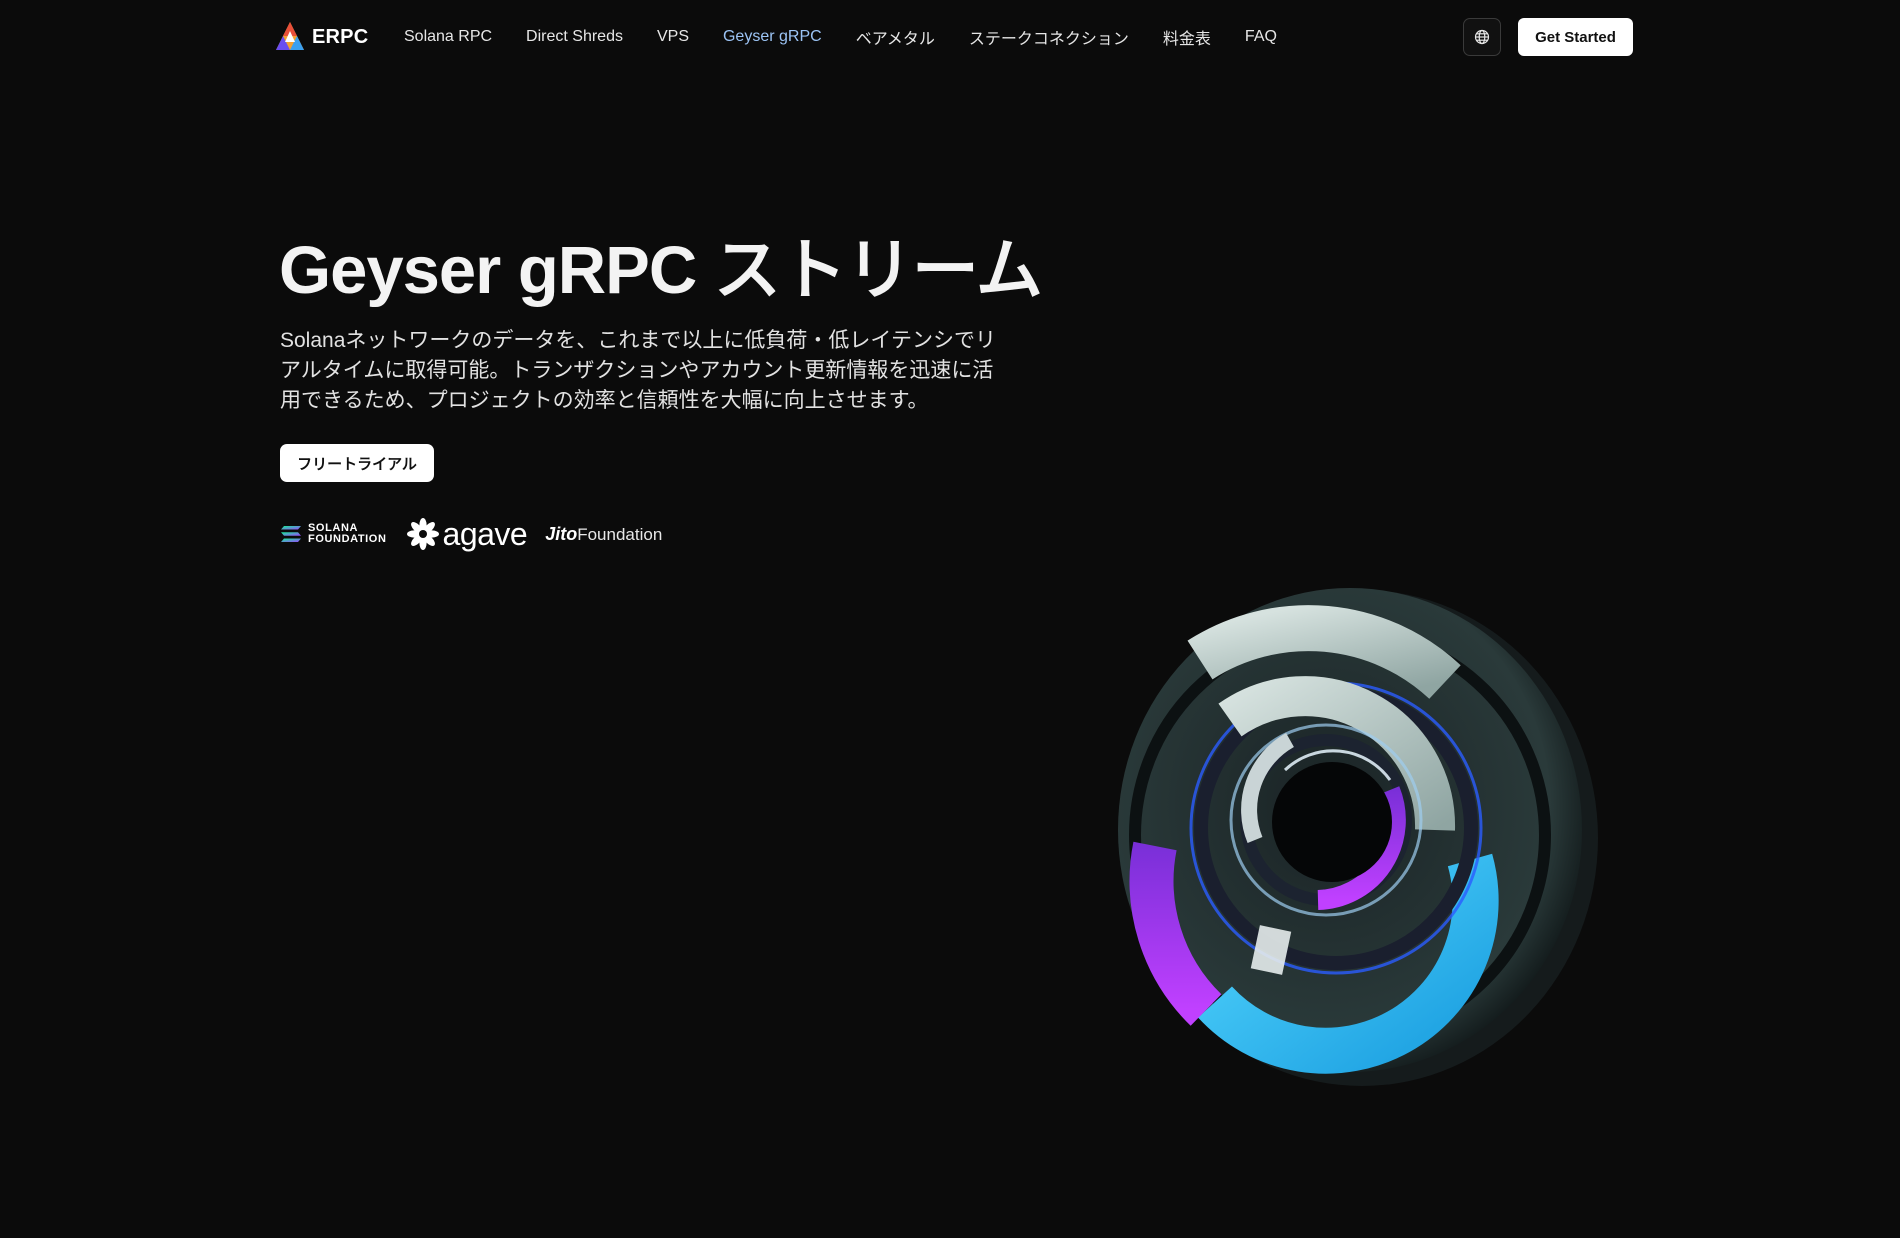 The height and width of the screenshot is (1238, 1900). Describe the element at coordinates (340, 36) in the screenshot. I see `brand-name: ERPC` at that location.